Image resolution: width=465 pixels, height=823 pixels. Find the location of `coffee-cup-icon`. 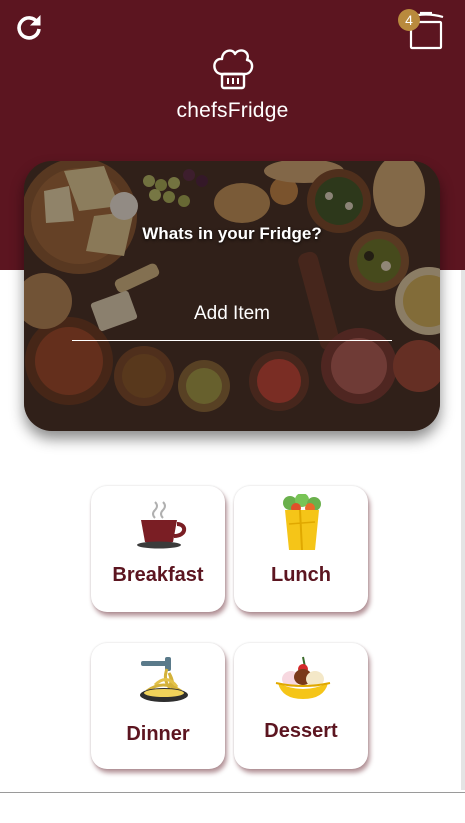

coffee-cup-icon is located at coordinates (162, 525).